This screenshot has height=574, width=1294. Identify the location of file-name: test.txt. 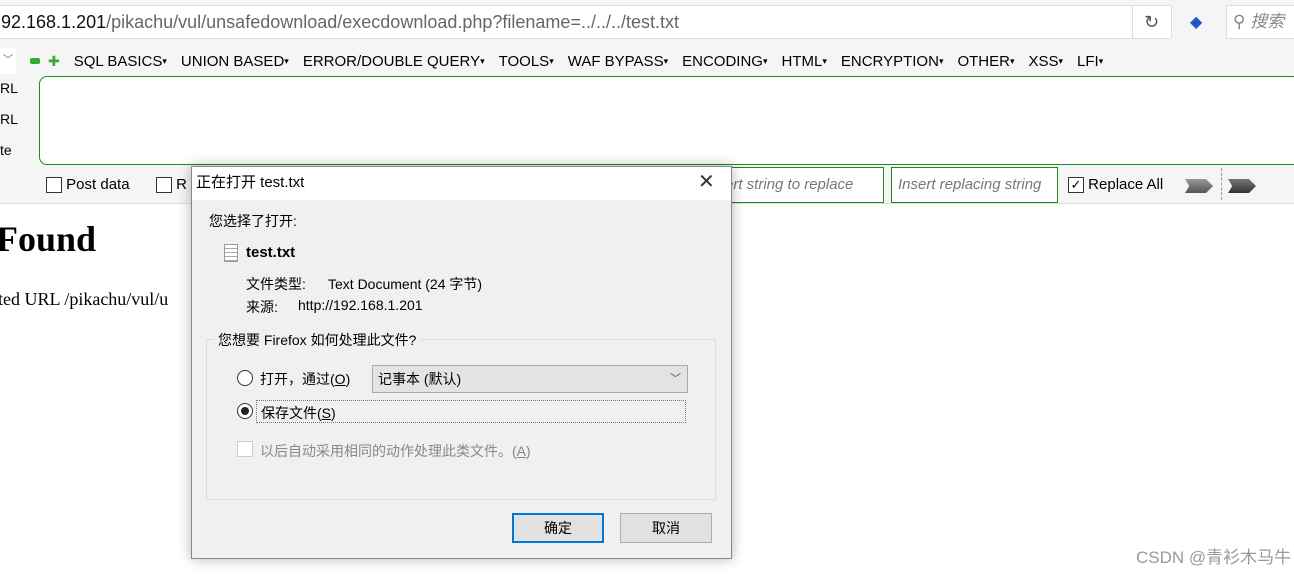
(271, 252).